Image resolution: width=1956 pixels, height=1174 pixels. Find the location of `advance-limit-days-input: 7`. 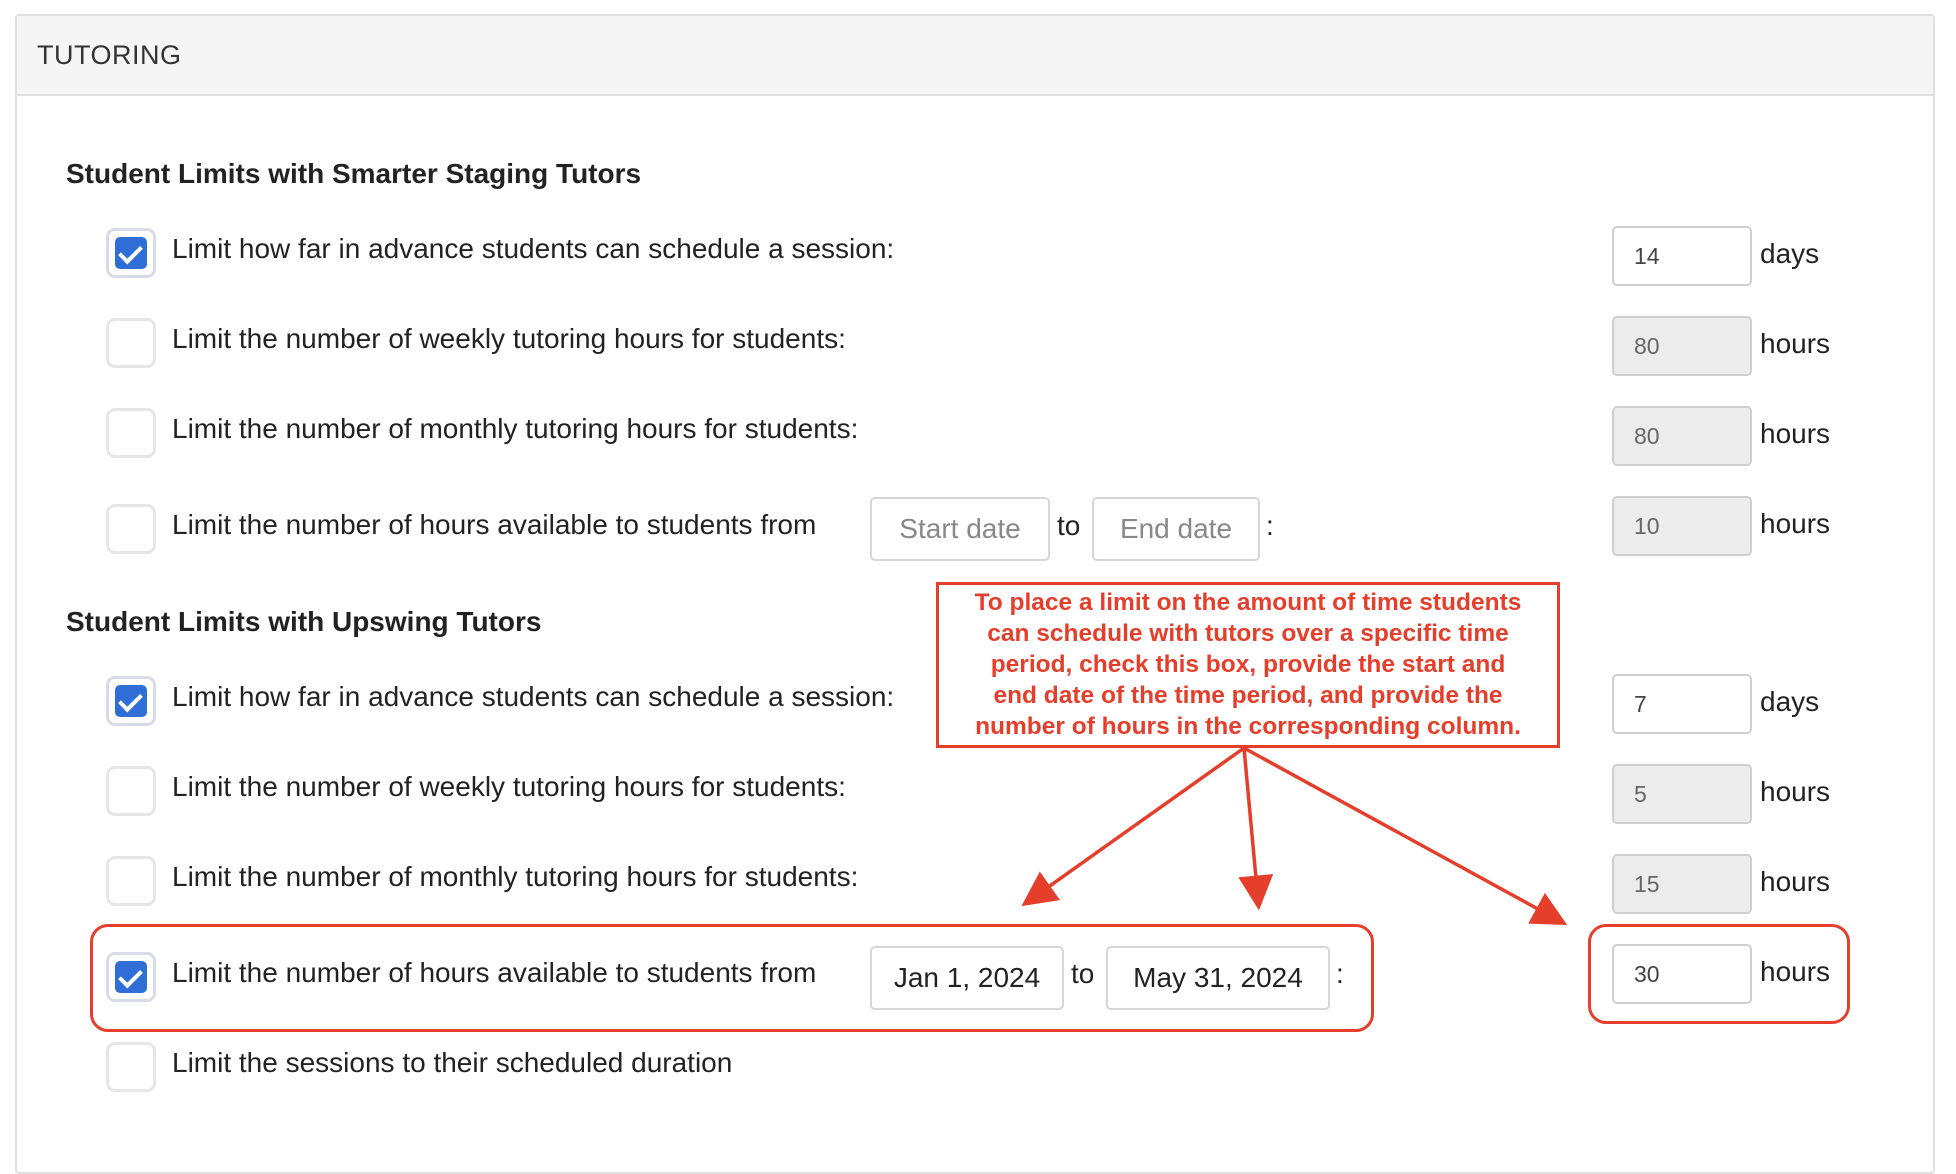

advance-limit-days-input: 7 is located at coordinates (1682, 704).